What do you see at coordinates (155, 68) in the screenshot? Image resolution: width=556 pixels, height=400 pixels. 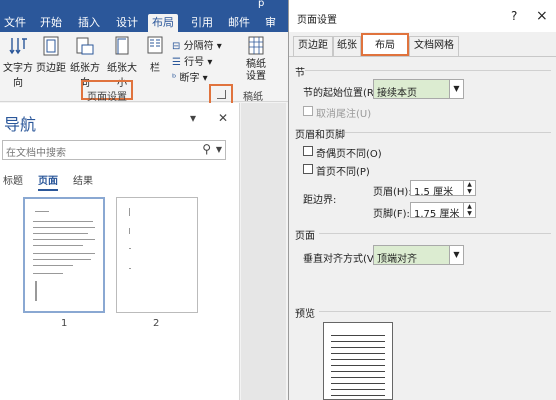 I see `columns-label: 栏` at bounding box center [155, 68].